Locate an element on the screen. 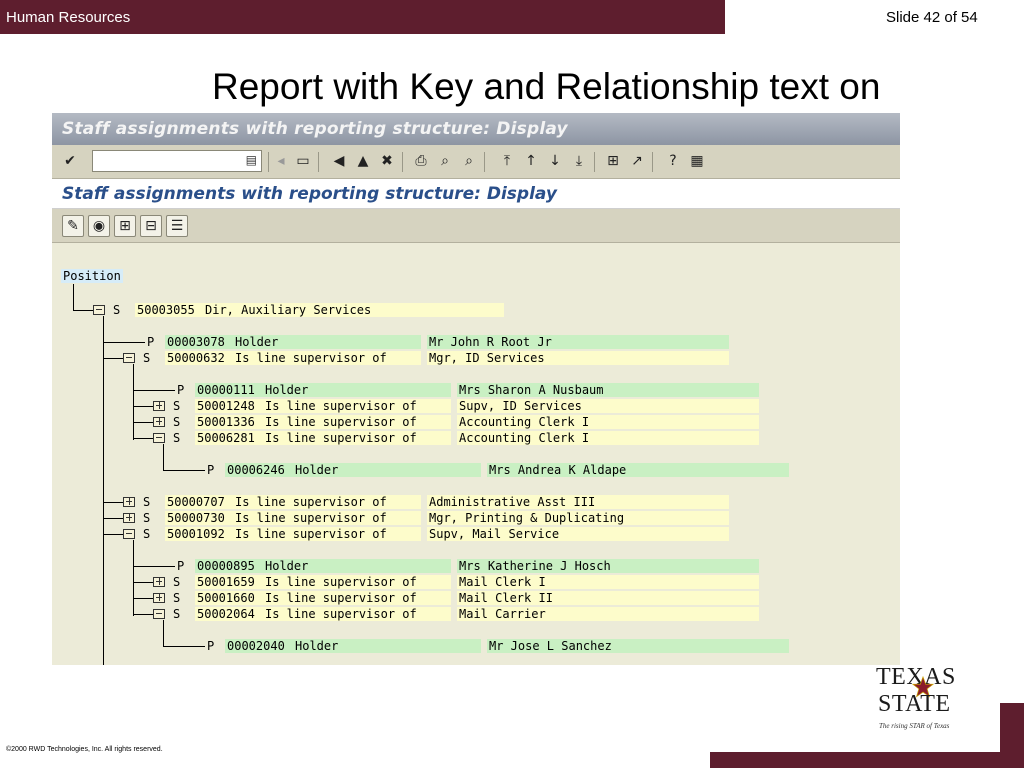 The width and height of the screenshot is (1024, 768). find-icon: ⌕ is located at coordinates (445, 161).